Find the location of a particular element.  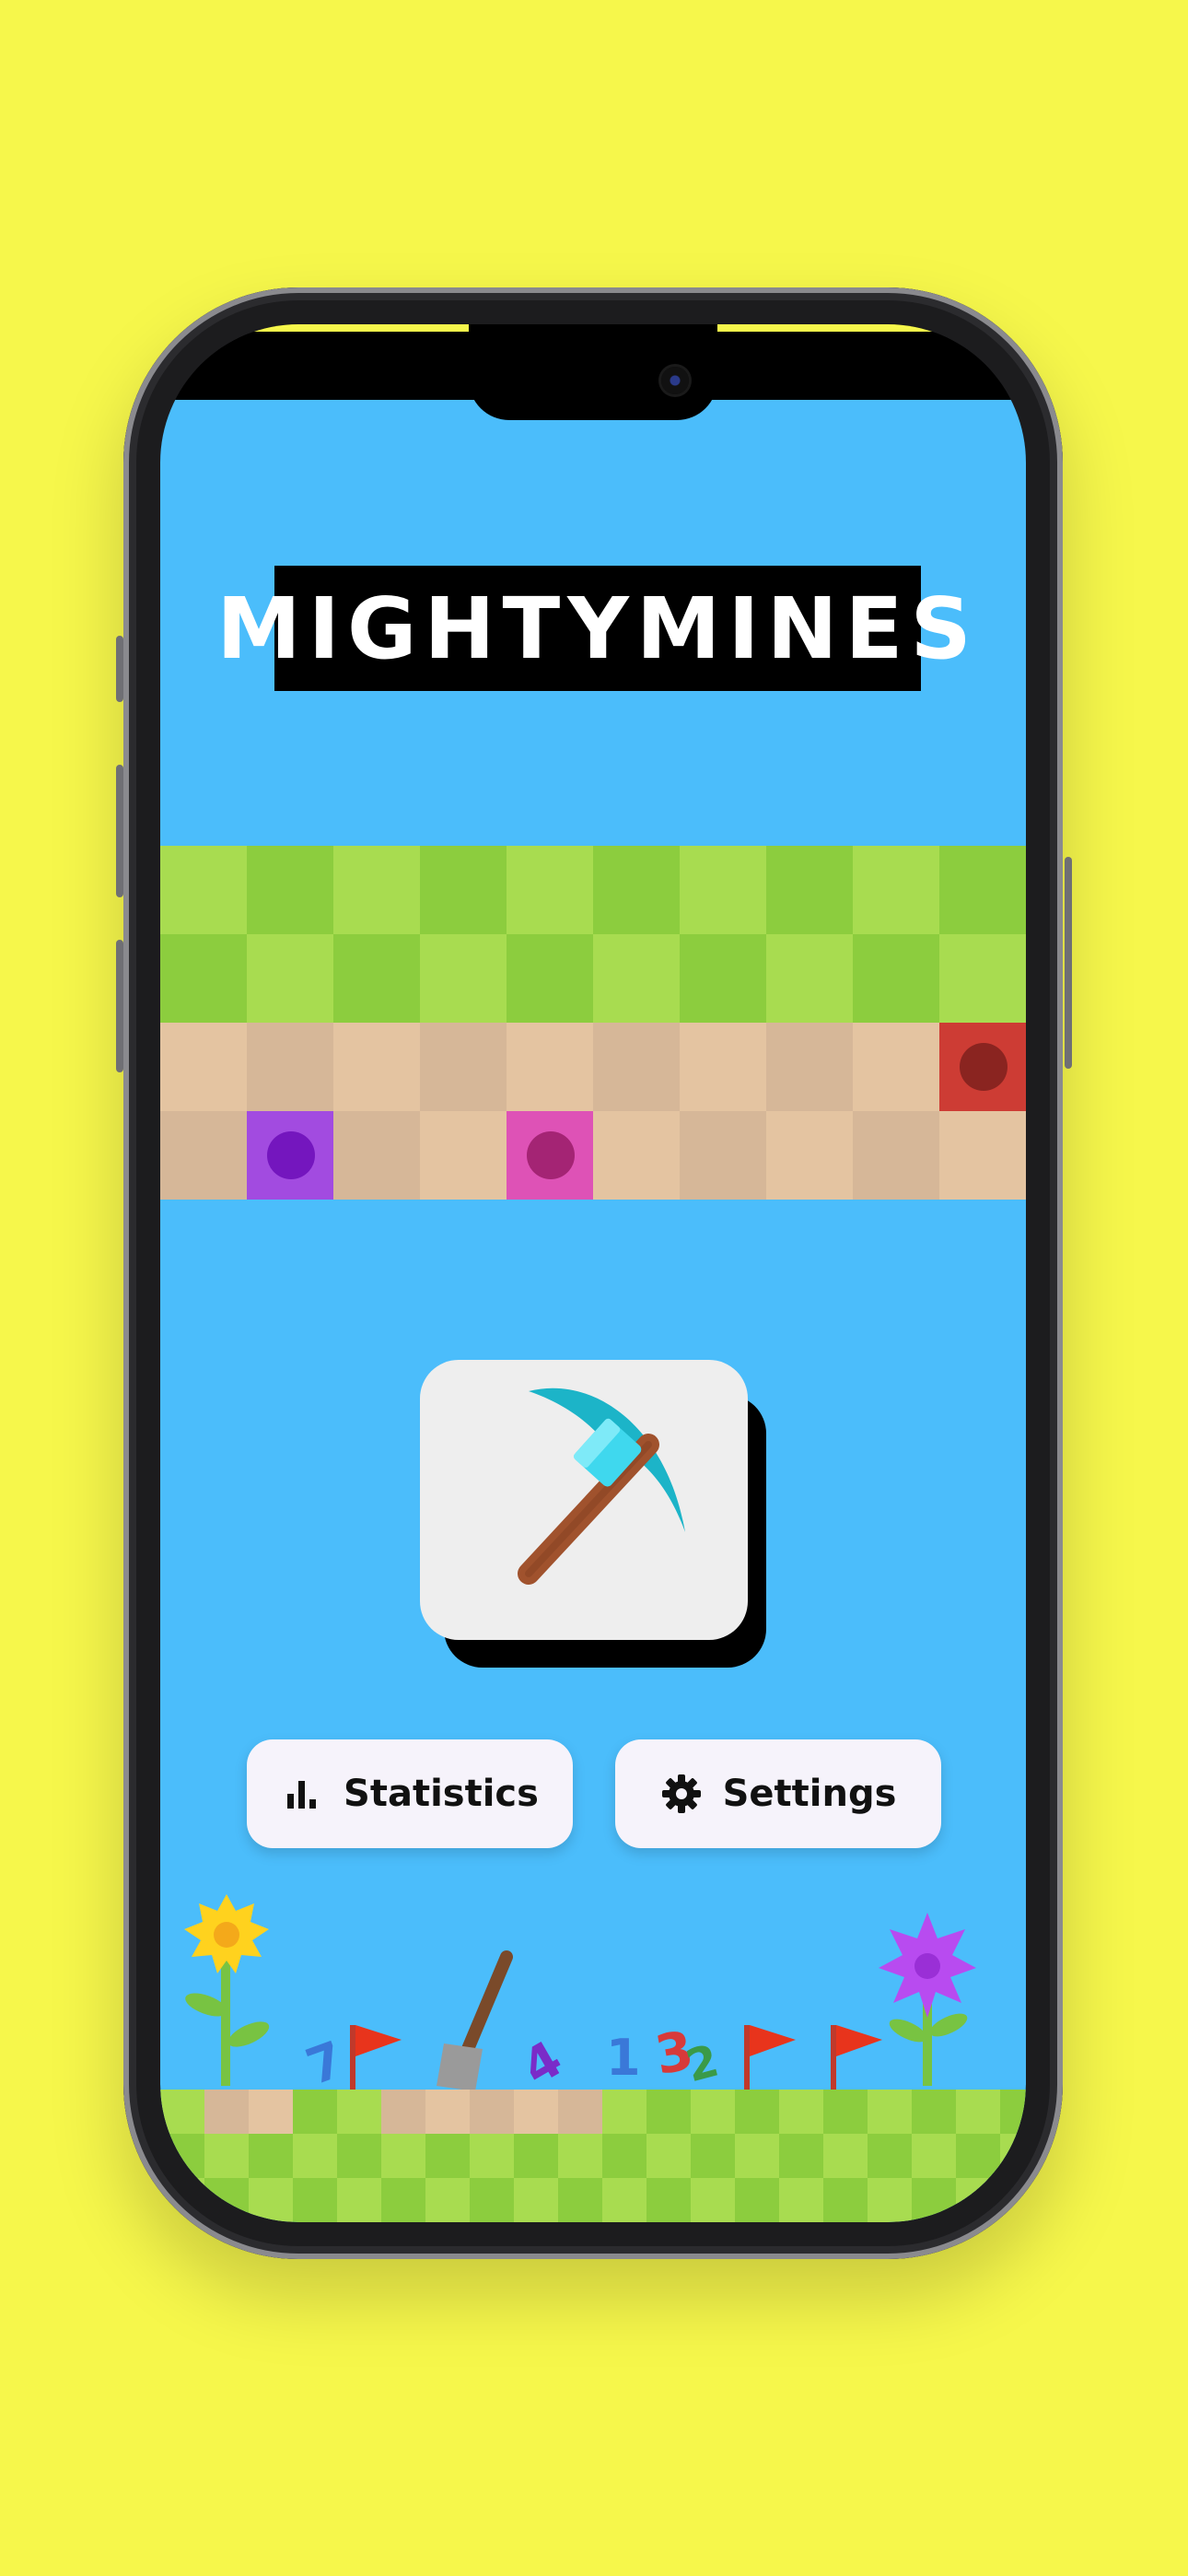

statistics-button: Statistics is located at coordinates (410, 1793).